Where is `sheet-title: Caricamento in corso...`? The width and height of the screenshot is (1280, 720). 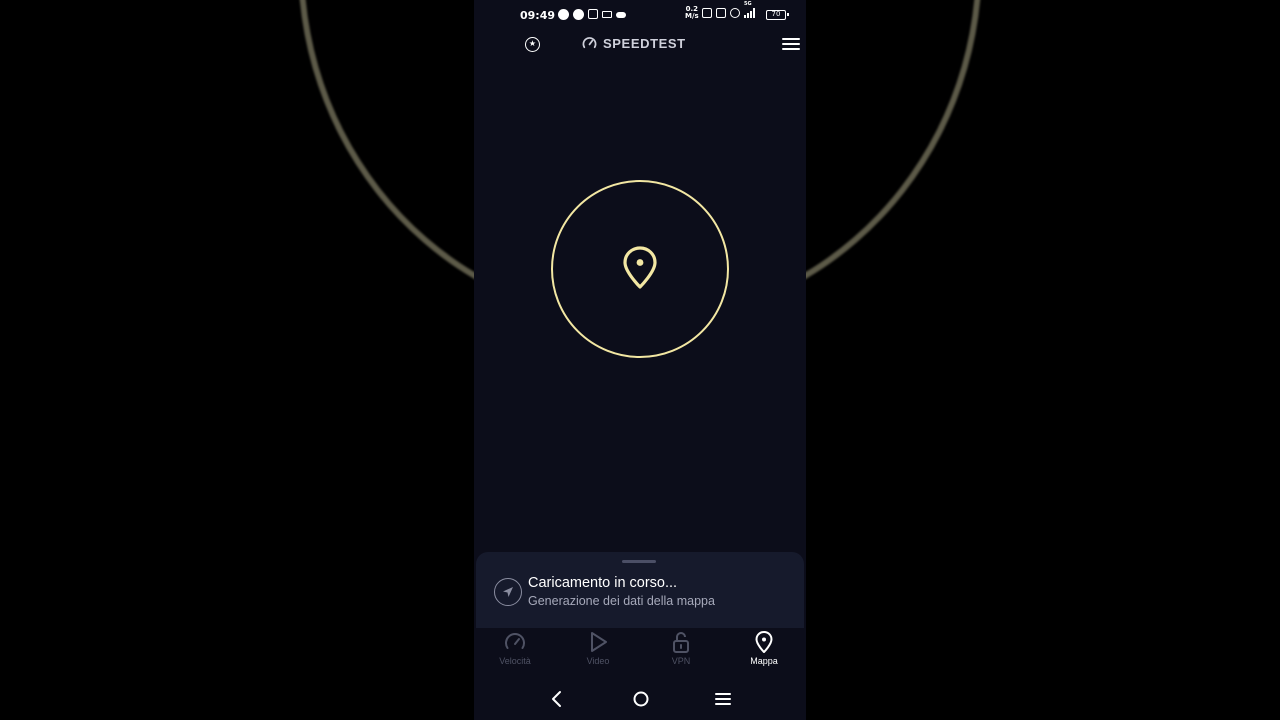 sheet-title: Caricamento in corso... is located at coordinates (603, 583).